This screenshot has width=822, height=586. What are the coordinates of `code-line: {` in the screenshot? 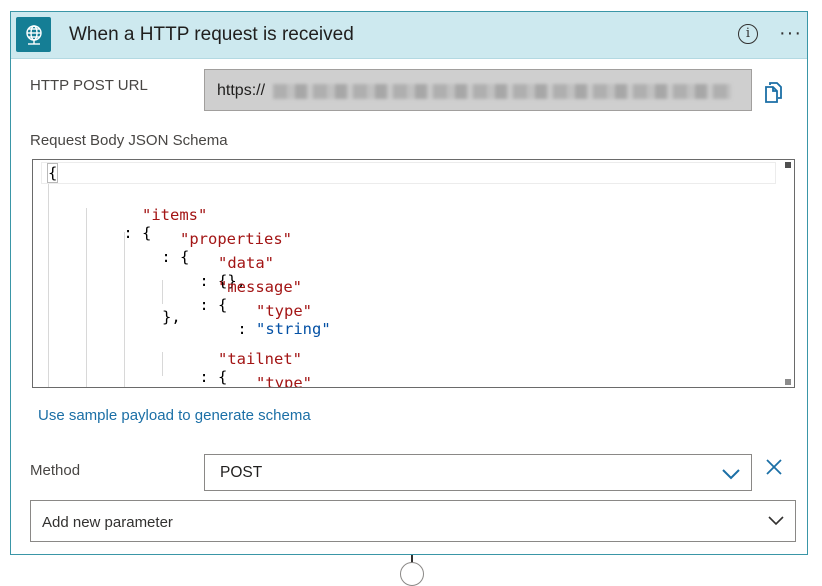 It's located at (53, 173).